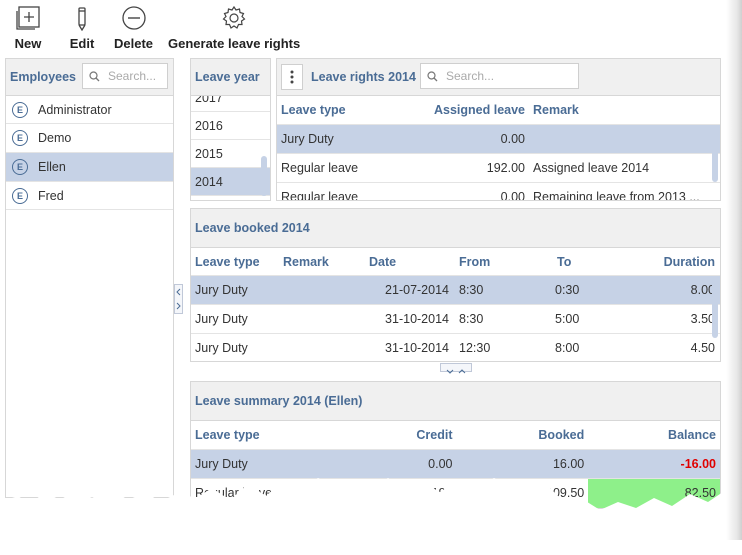 This screenshot has width=742, height=555. What do you see at coordinates (89, 138) in the screenshot?
I see `employee-row: E Demo` at bounding box center [89, 138].